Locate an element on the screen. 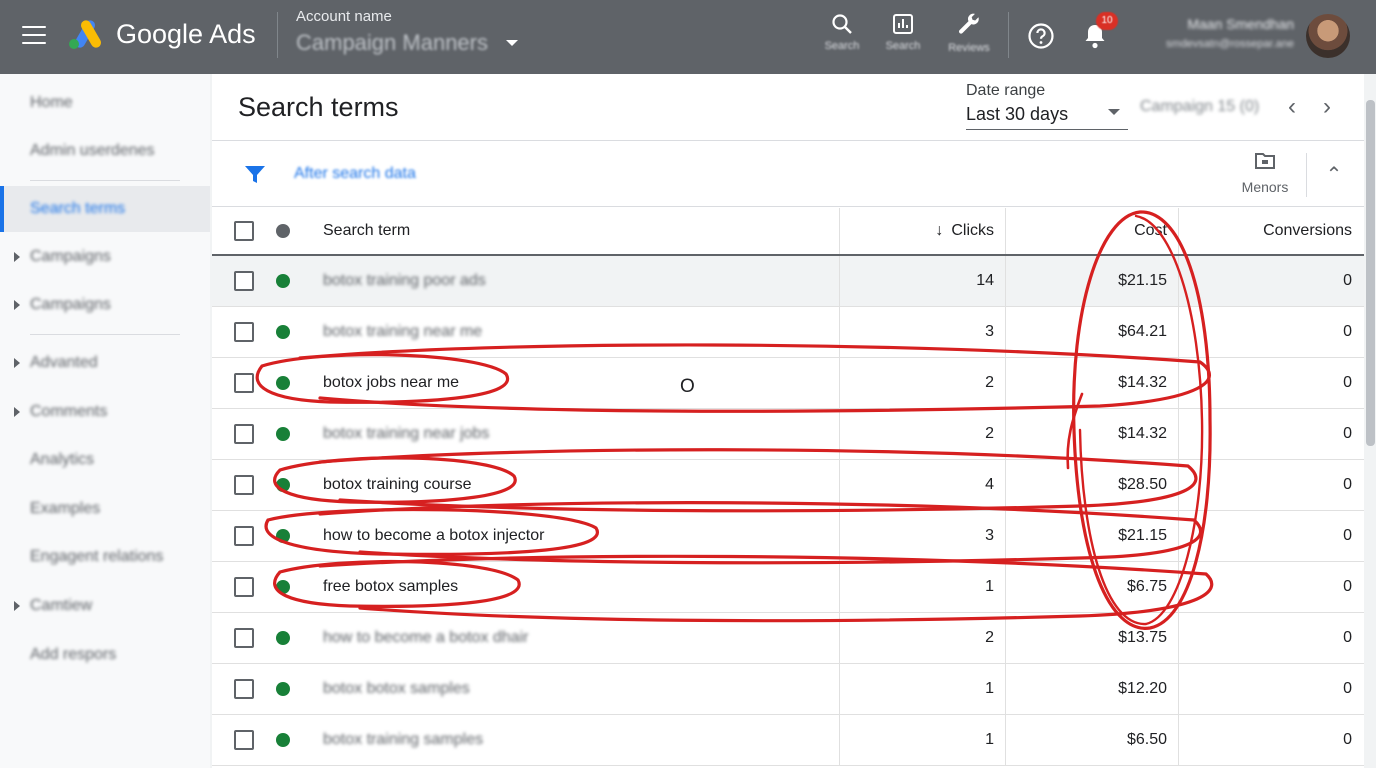 This screenshot has width=1376, height=768. sidebar-item-label: Add respors is located at coordinates (73, 654).